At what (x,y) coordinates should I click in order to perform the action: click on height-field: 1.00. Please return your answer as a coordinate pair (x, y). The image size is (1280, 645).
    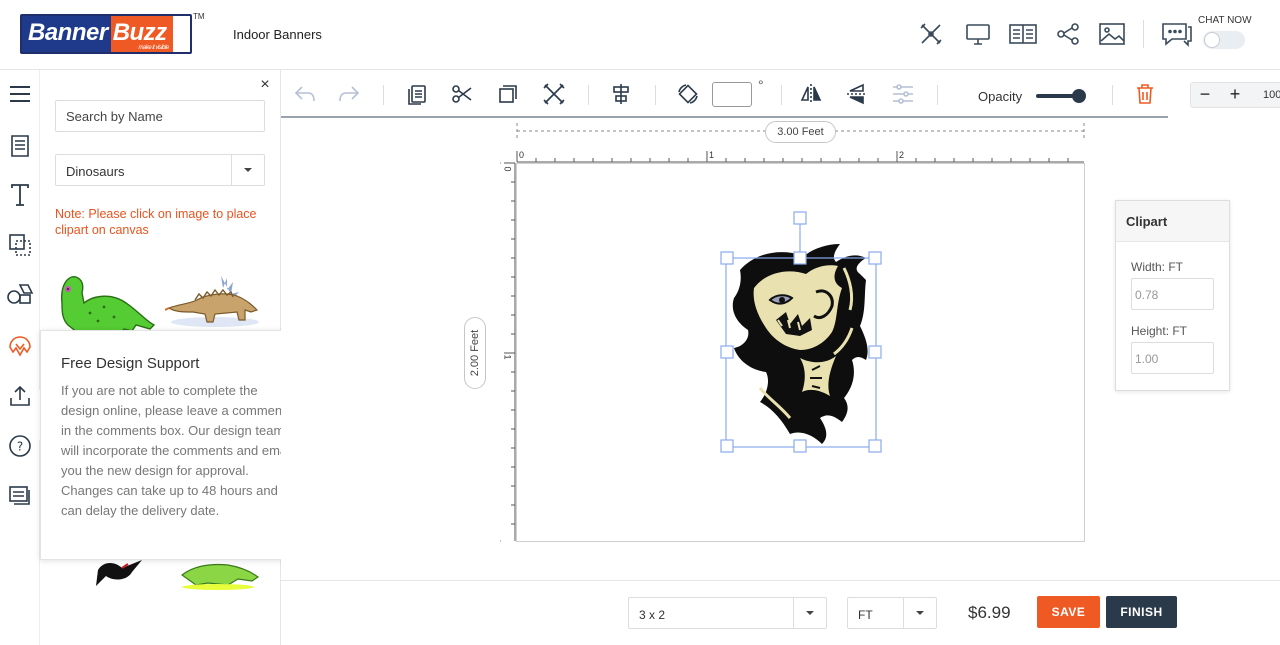
    Looking at the image, I should click on (1172, 358).